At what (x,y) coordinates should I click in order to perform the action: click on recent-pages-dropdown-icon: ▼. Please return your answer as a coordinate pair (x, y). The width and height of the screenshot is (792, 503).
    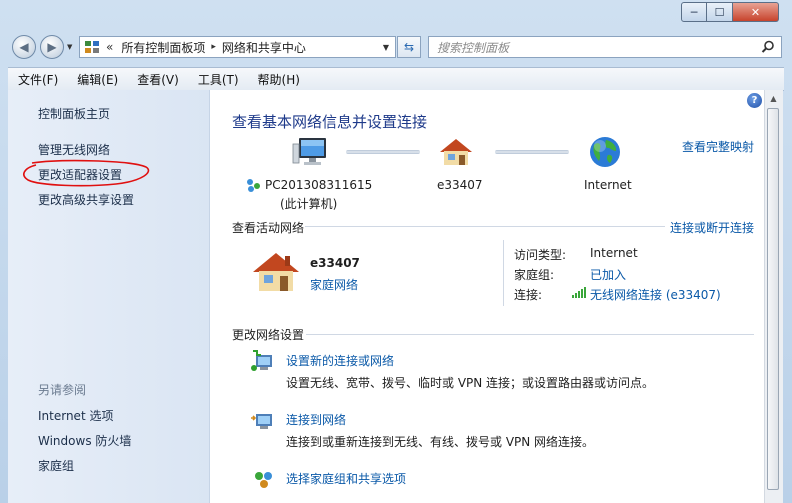
    Looking at the image, I should click on (69, 47).